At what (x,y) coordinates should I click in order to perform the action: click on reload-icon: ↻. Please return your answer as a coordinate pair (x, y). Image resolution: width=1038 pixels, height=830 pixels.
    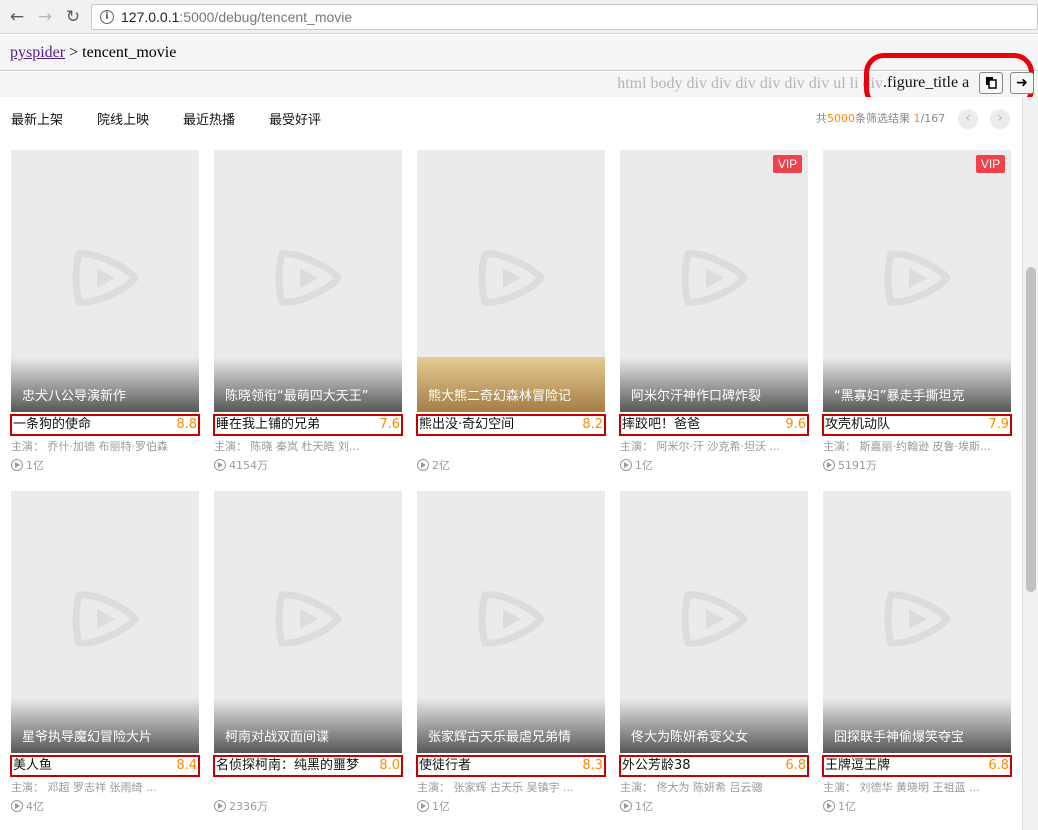
    Looking at the image, I should click on (73, 17).